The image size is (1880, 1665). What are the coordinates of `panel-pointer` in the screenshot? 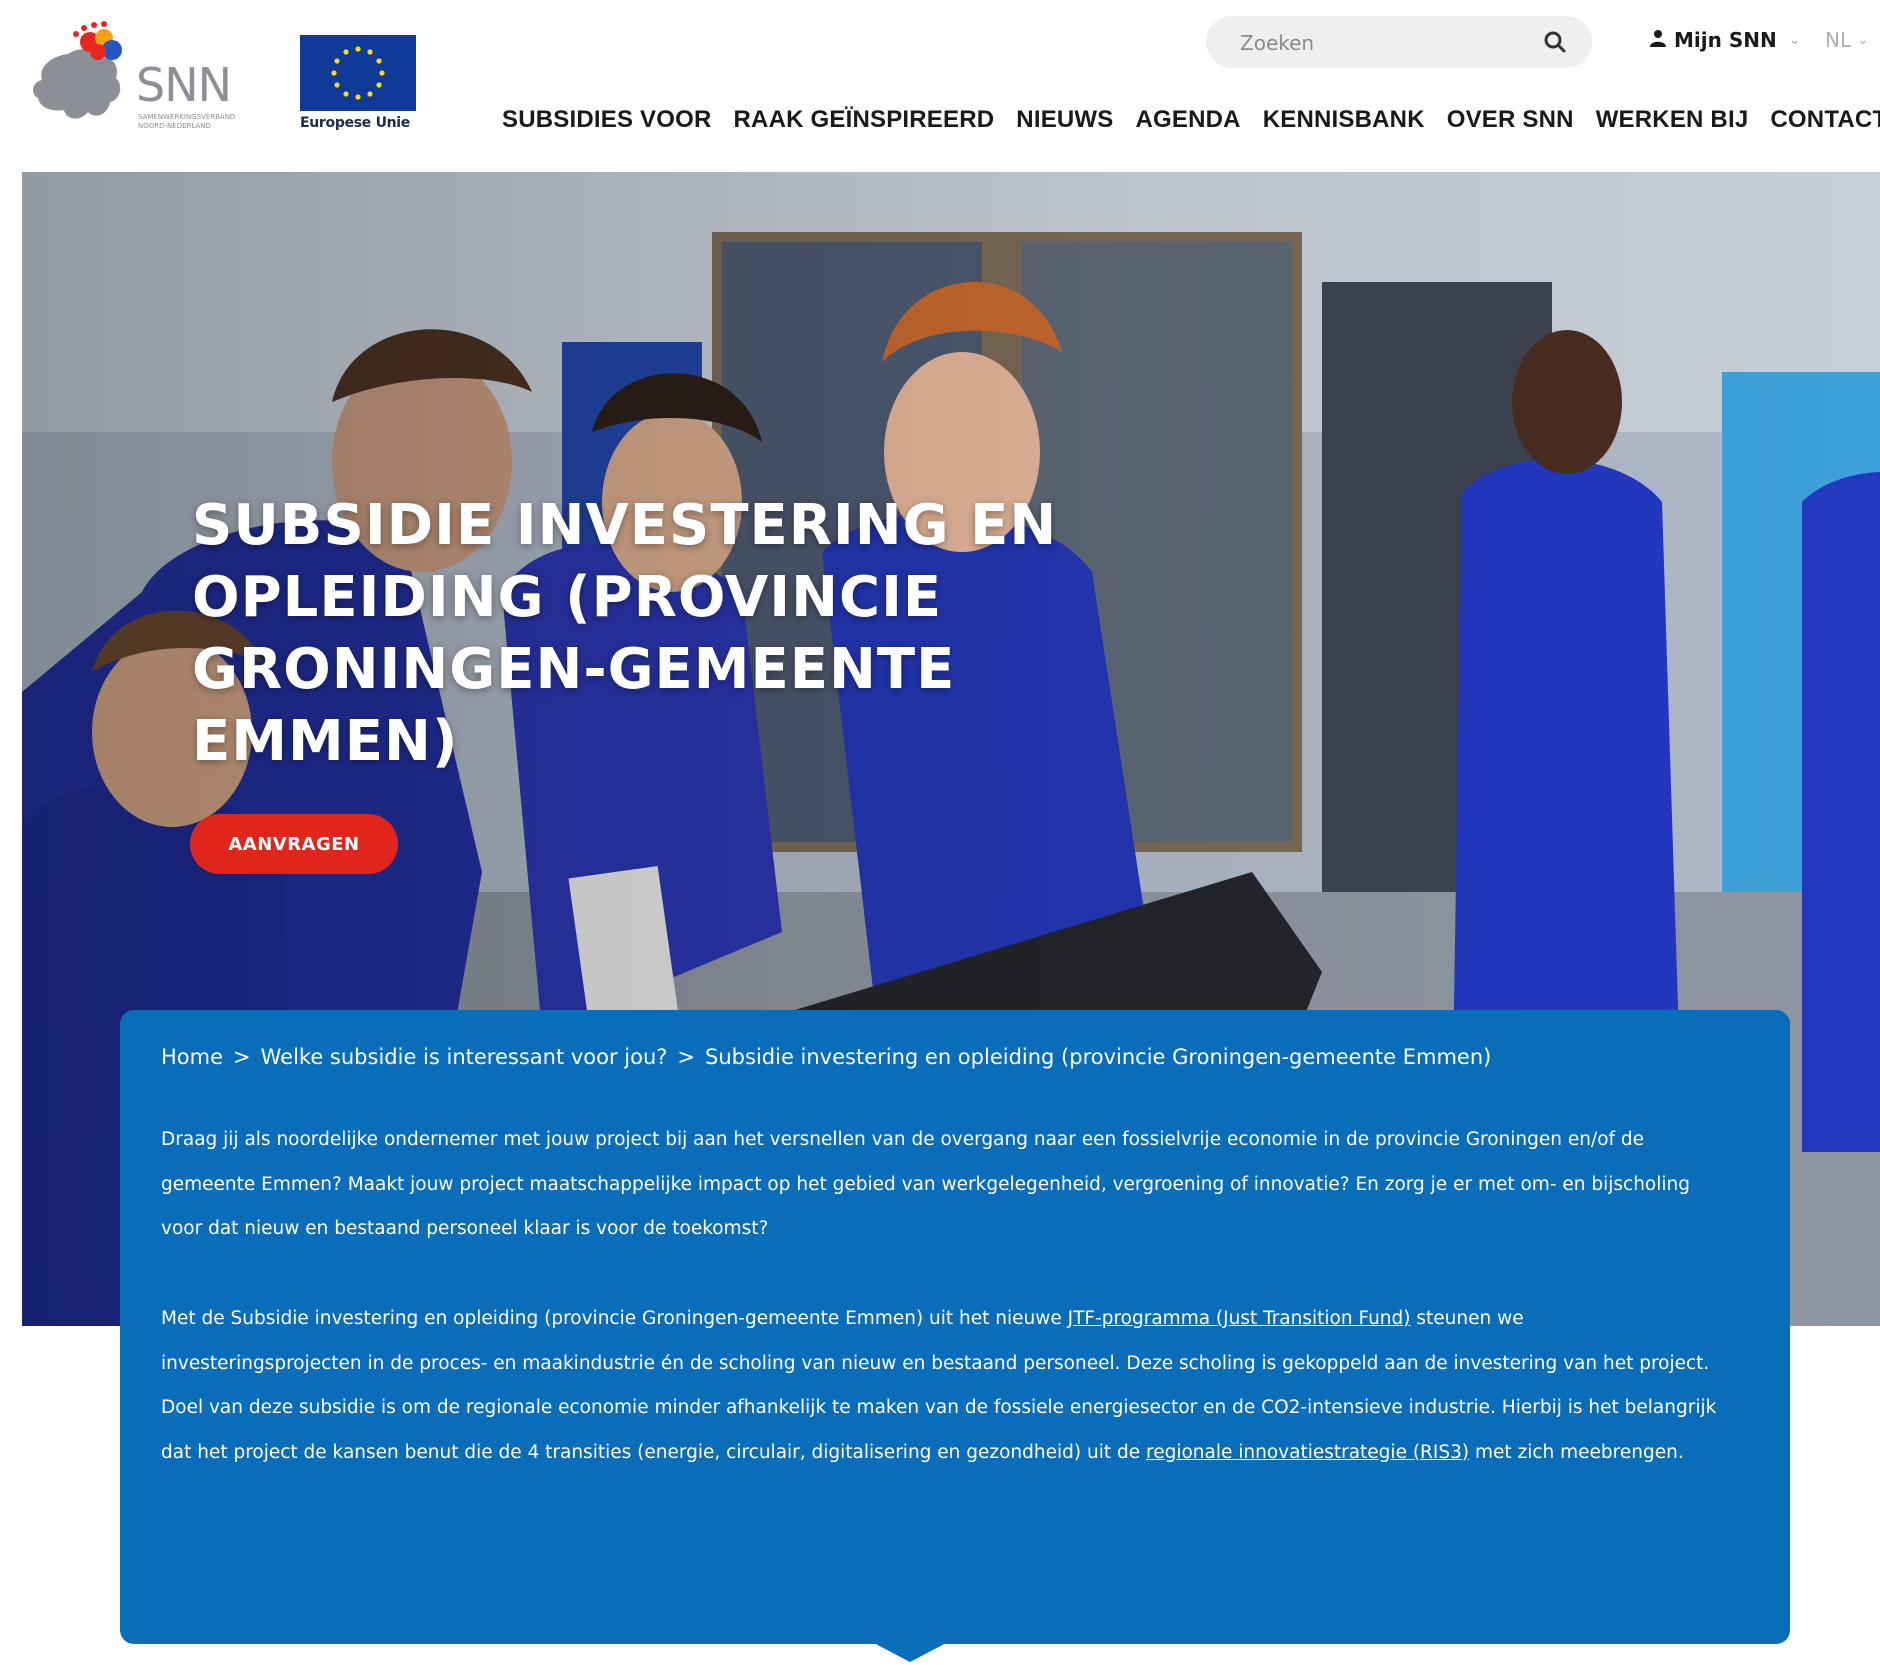 It's located at (910, 1651).